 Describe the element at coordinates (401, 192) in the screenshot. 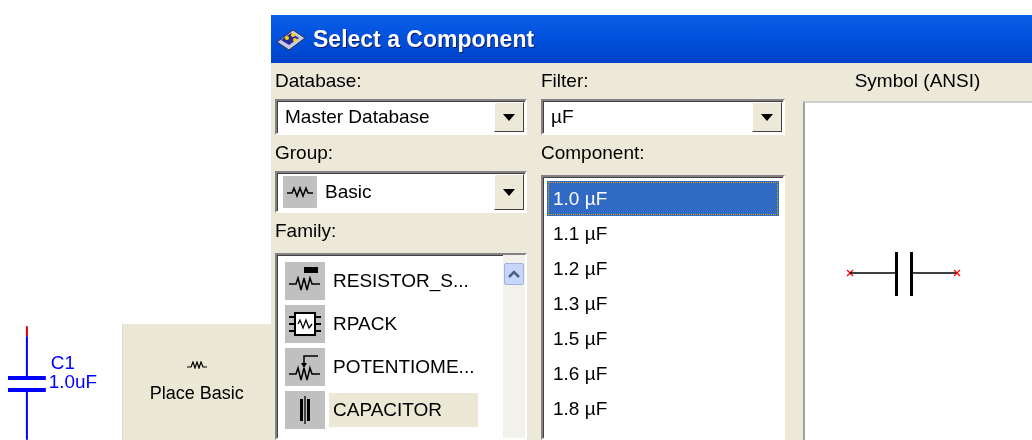

I see `group-dropdown: Basic` at that location.